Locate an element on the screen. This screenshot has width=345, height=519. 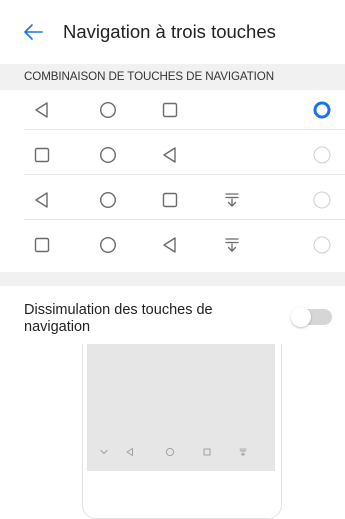
app-header: Navigation à trois touches is located at coordinates (172, 32).